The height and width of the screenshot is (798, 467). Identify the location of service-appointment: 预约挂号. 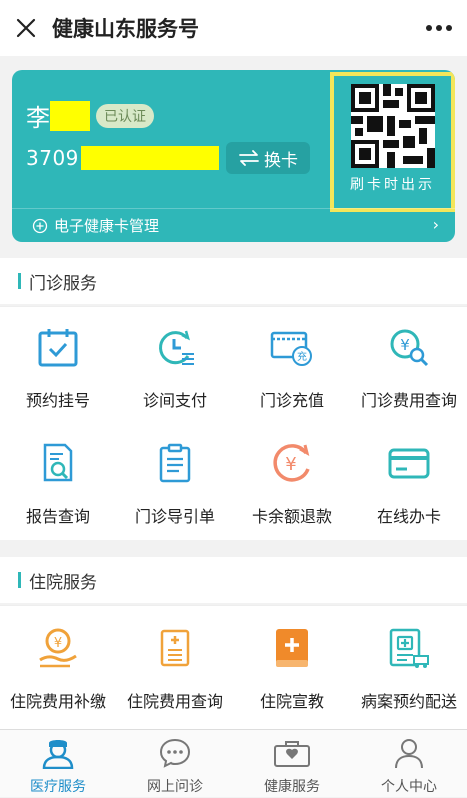
(58, 368).